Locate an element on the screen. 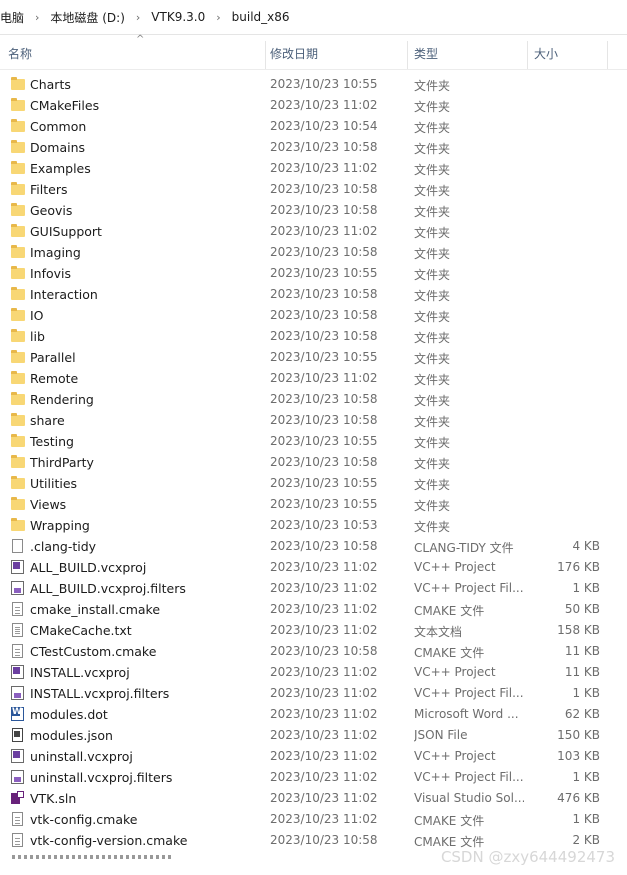 This screenshot has width=627, height=875. filters-icon is located at coordinates (17, 693).